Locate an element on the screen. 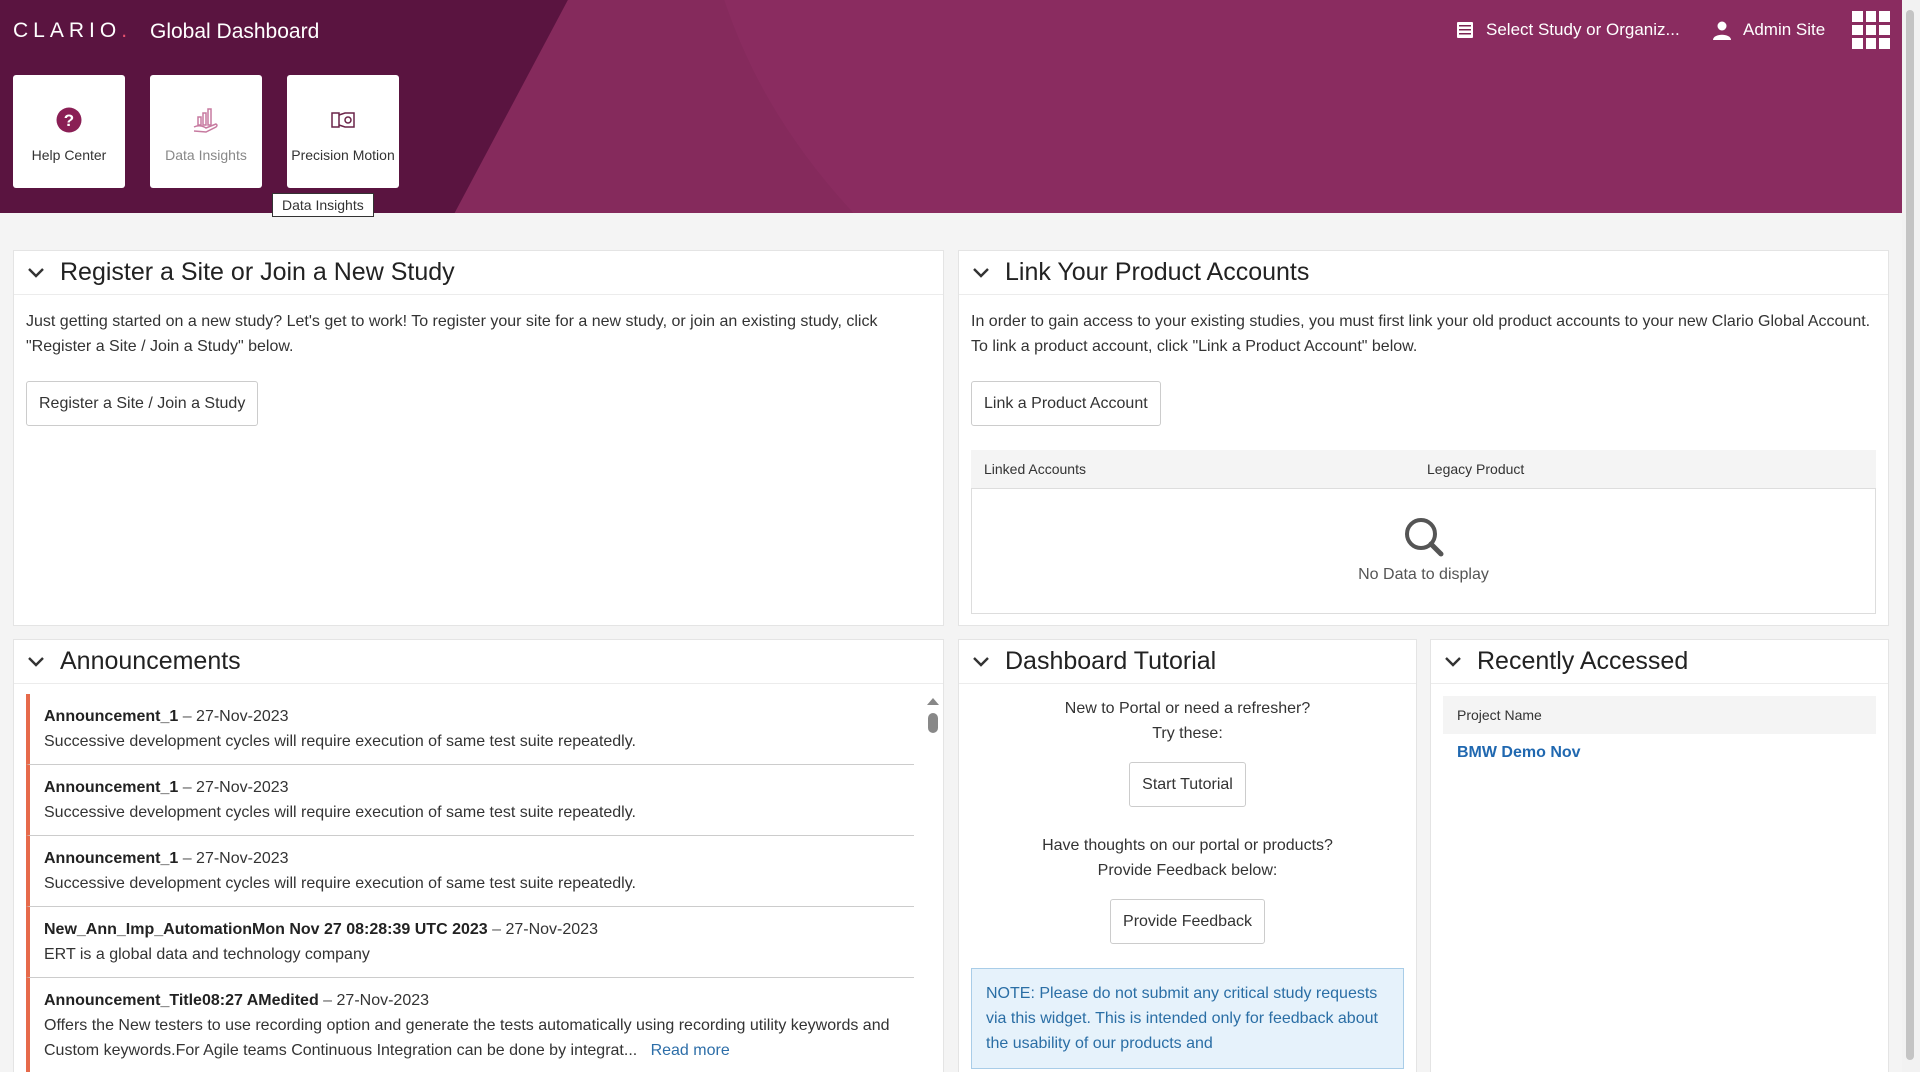 This screenshot has width=1920, height=1072. tile-label: Precision Motion is located at coordinates (343, 155).